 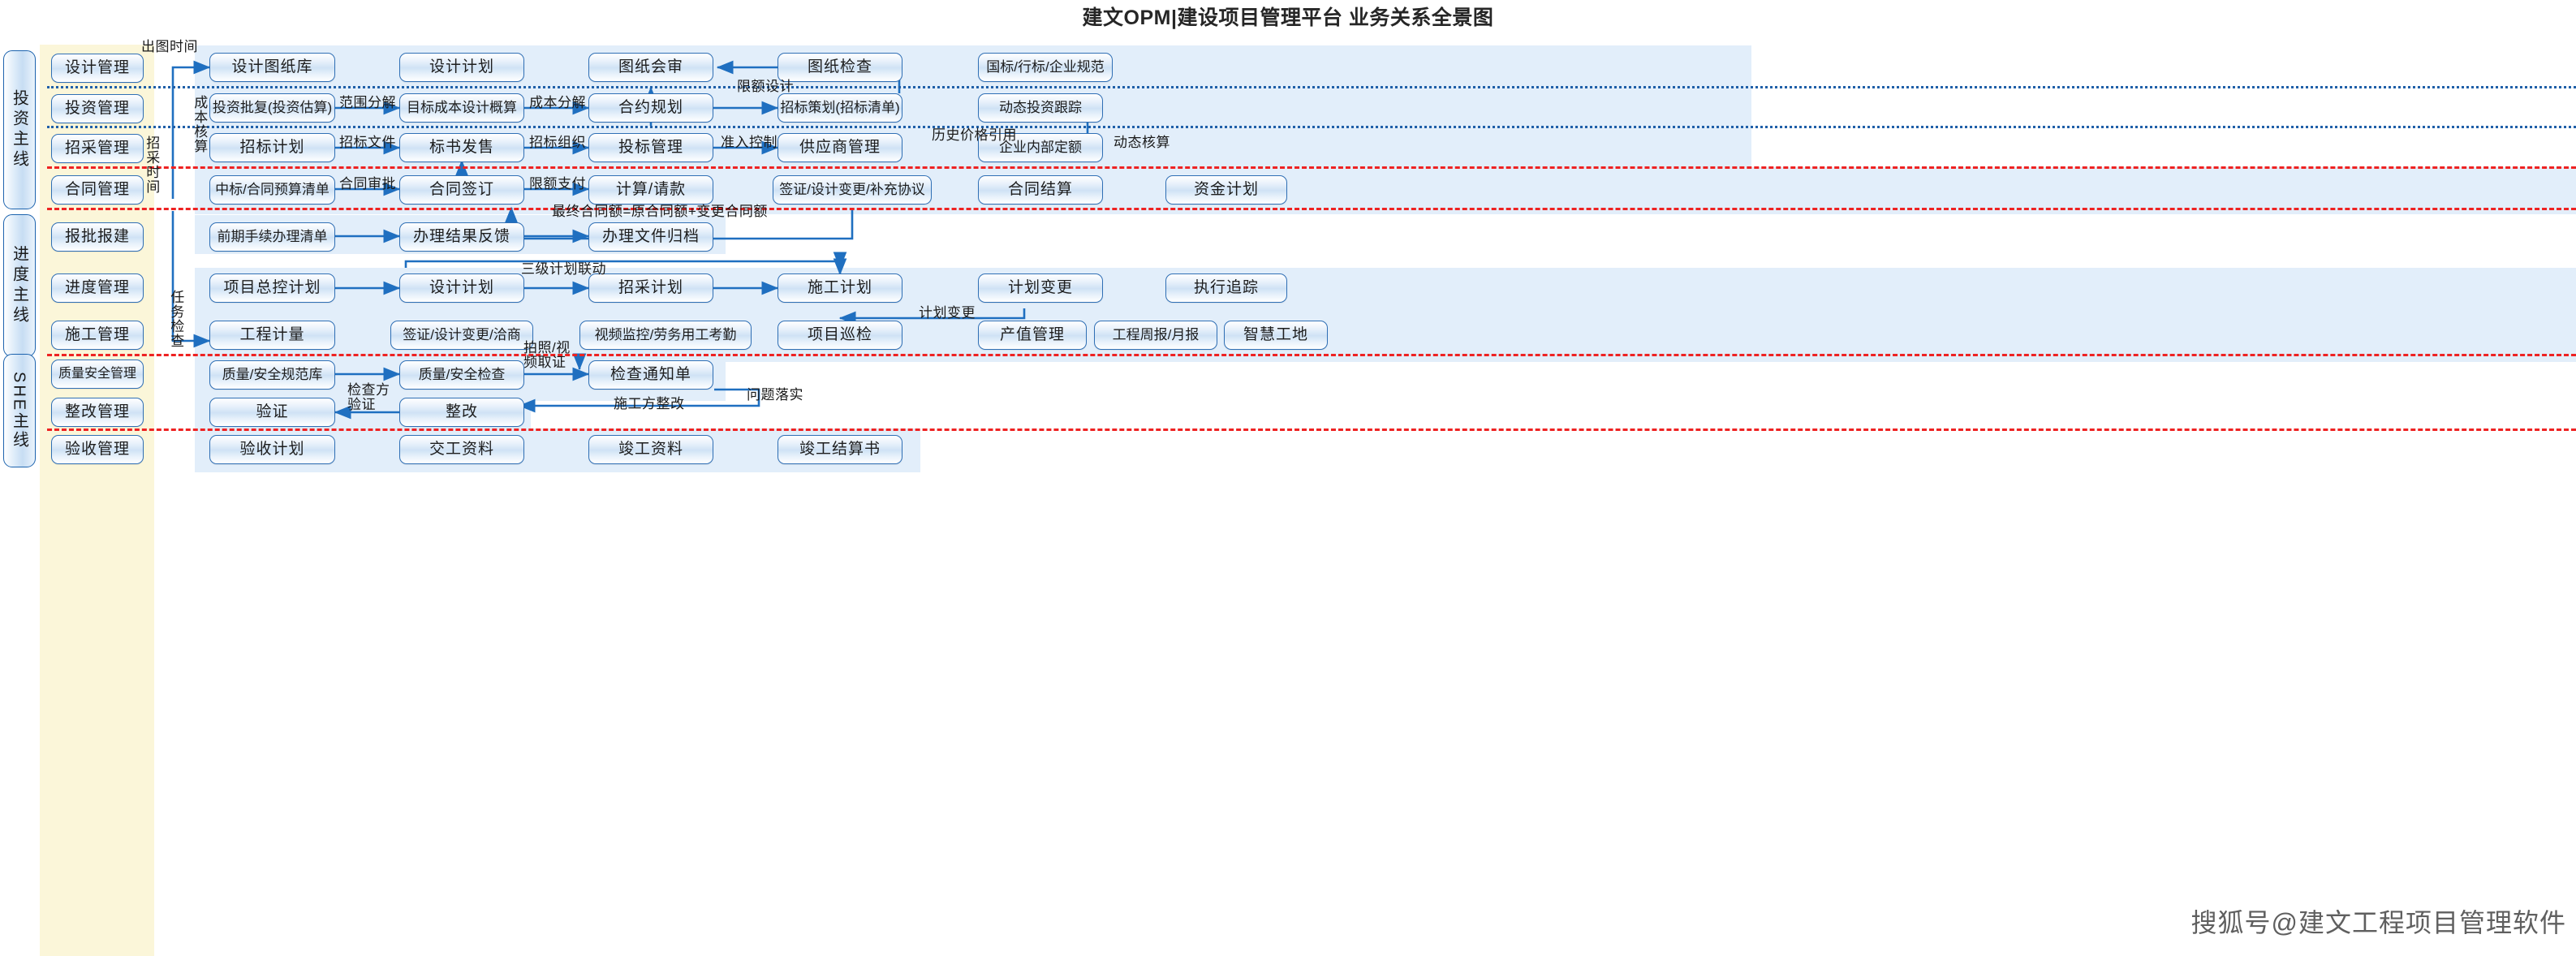 What do you see at coordinates (665, 335) in the screenshot?
I see `node-video-monitoring-attendance: 视频监控/劳务用工考勤` at bounding box center [665, 335].